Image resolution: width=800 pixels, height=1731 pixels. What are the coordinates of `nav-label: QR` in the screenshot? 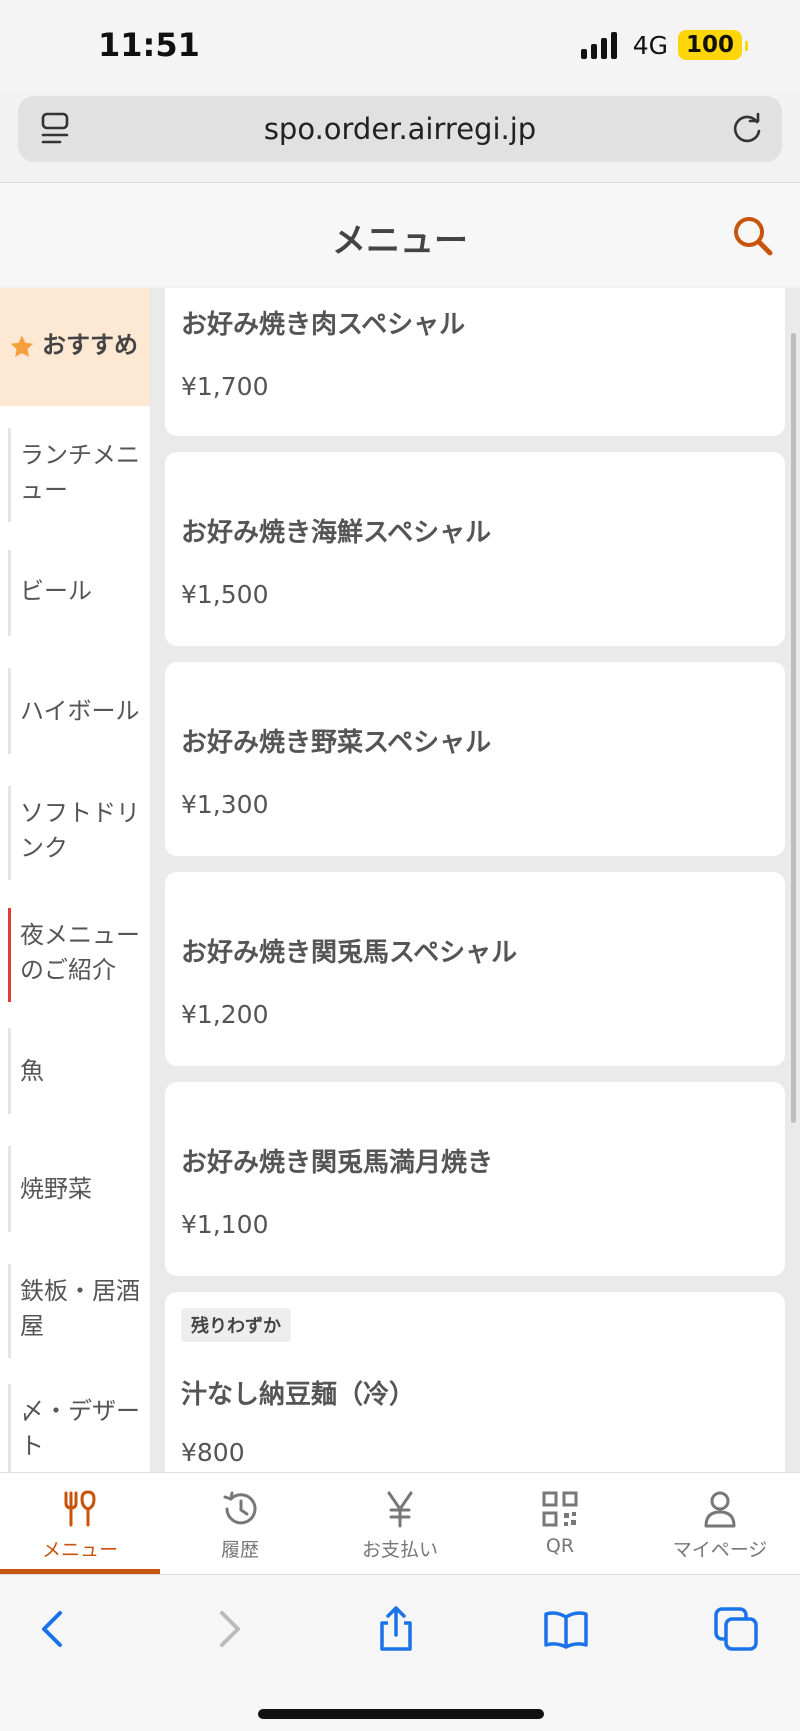 It's located at (560, 1546).